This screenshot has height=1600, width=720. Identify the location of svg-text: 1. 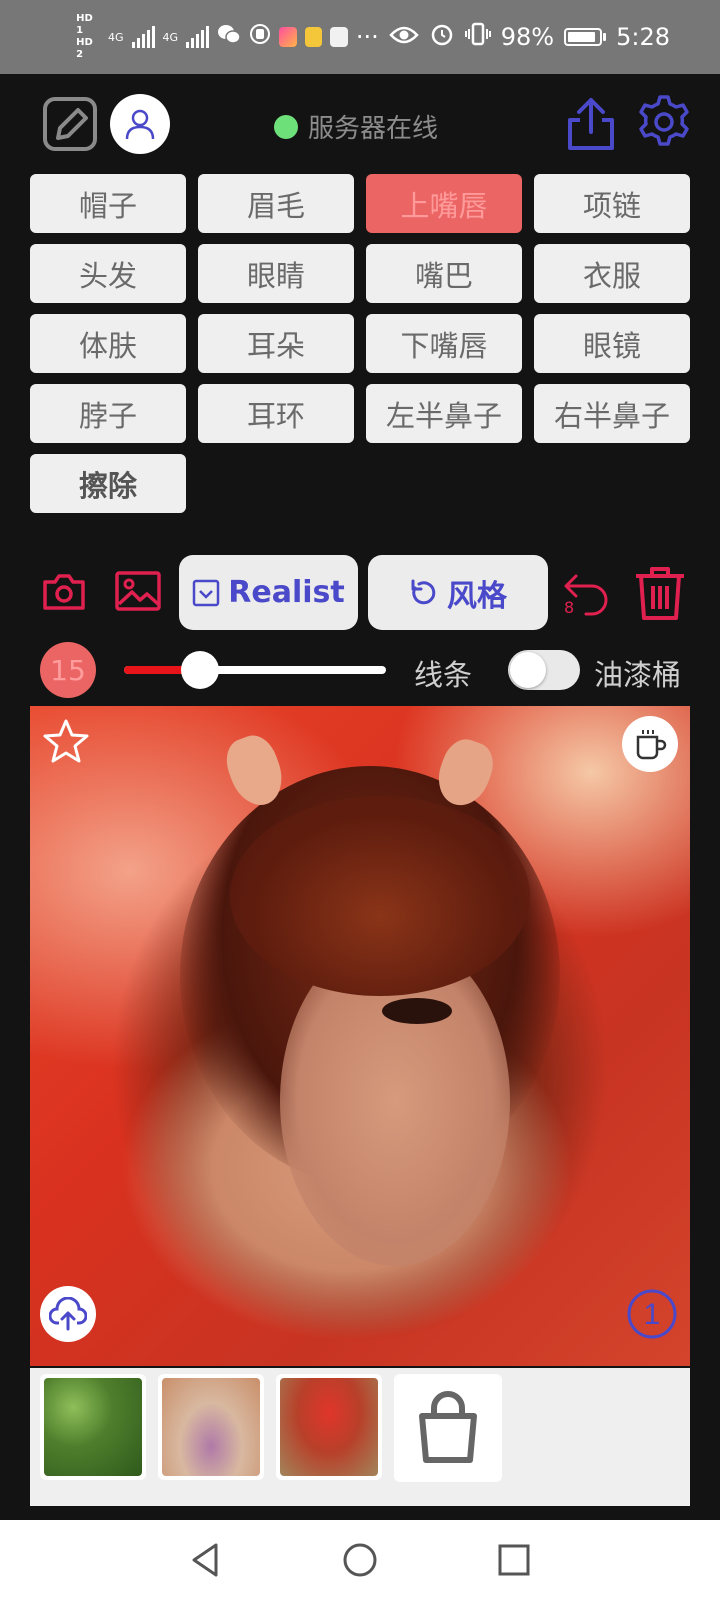
(652, 1314).